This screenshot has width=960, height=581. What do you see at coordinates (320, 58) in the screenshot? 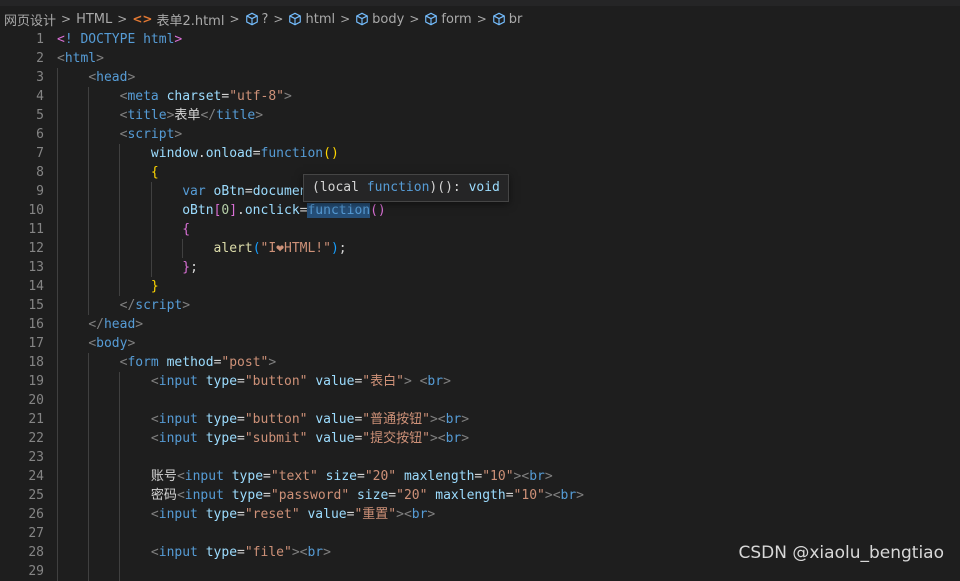
I see `code-line: <html>` at bounding box center [320, 58].